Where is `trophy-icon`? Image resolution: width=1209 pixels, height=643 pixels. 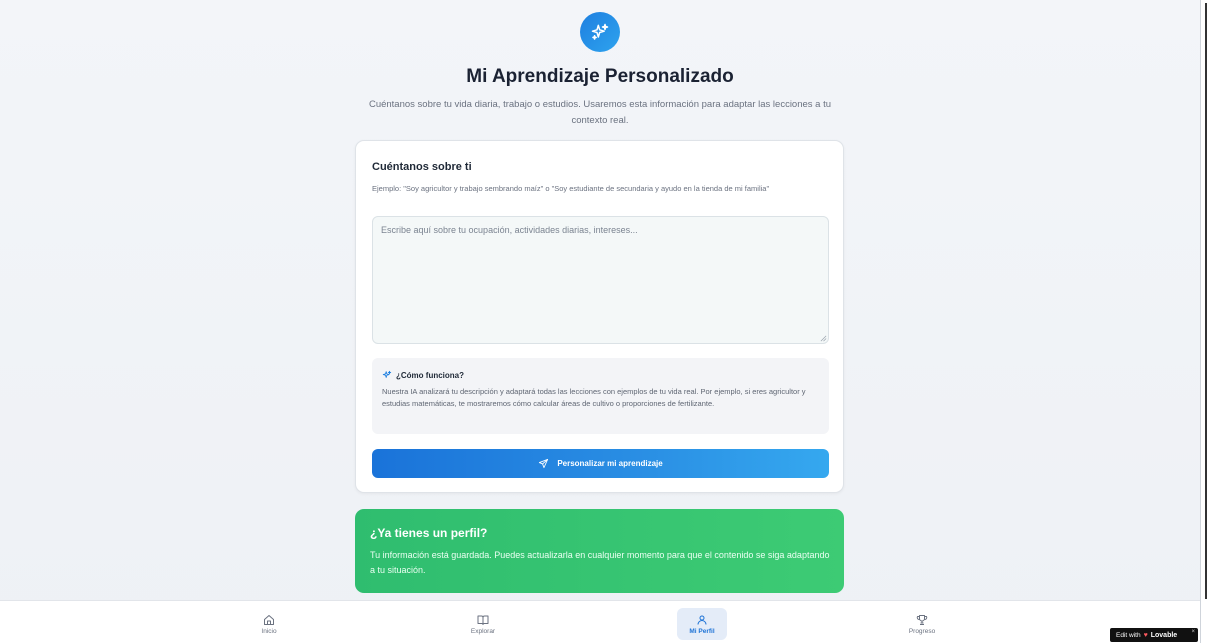
trophy-icon is located at coordinates (922, 619).